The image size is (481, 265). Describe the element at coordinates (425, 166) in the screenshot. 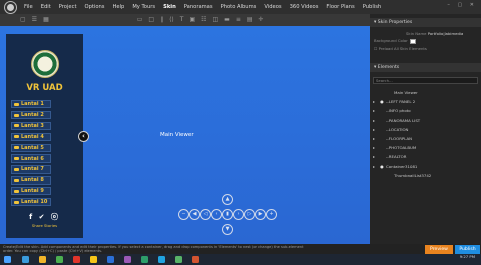

I see `tree-row: ▸ ● Container31081` at that location.